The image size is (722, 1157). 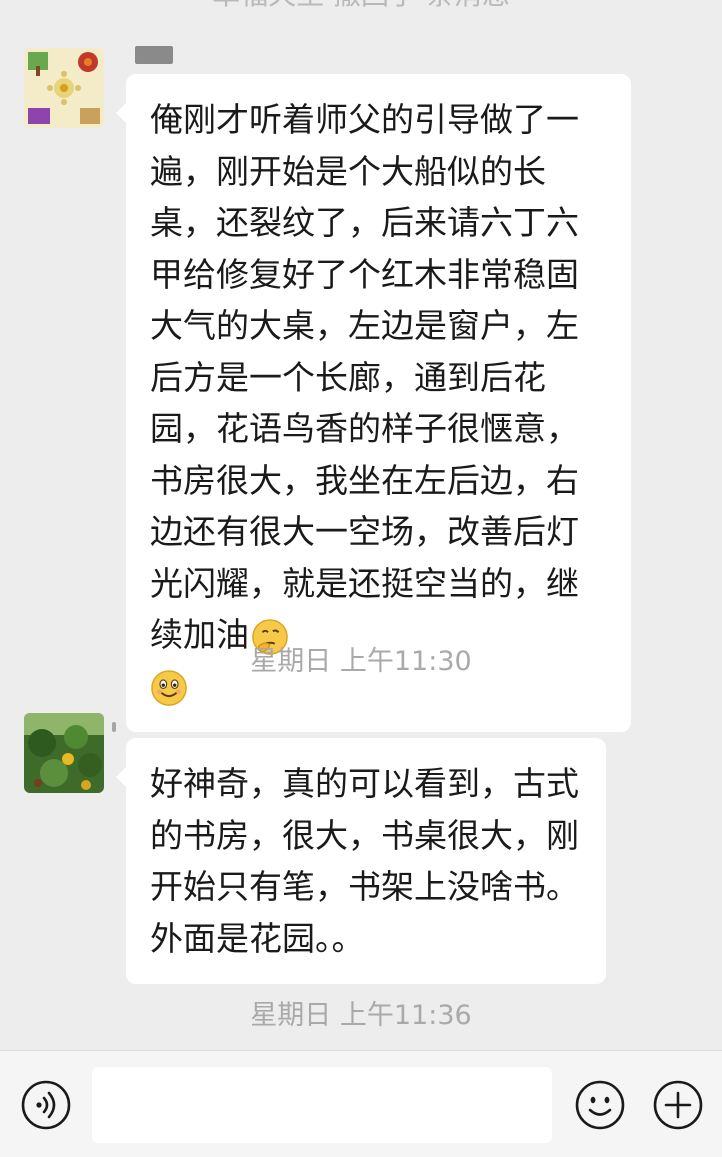 I want to click on plus-more-icon, so click(x=678, y=1105).